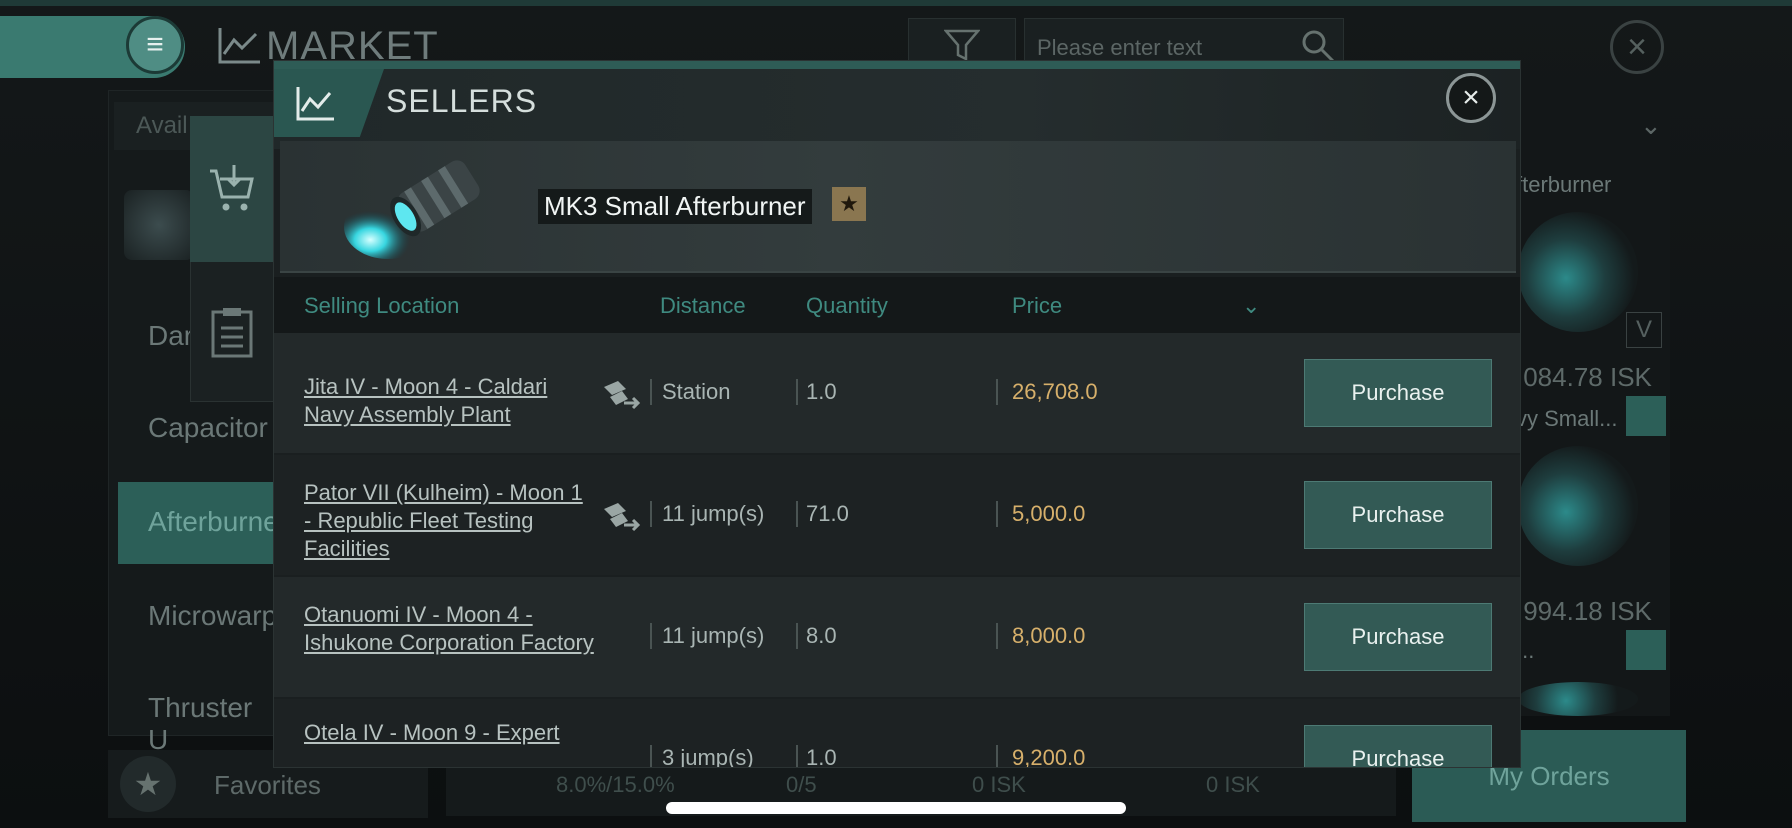 The image size is (1792, 828). What do you see at coordinates (1037, 306) in the screenshot?
I see `column-price: Price` at bounding box center [1037, 306].